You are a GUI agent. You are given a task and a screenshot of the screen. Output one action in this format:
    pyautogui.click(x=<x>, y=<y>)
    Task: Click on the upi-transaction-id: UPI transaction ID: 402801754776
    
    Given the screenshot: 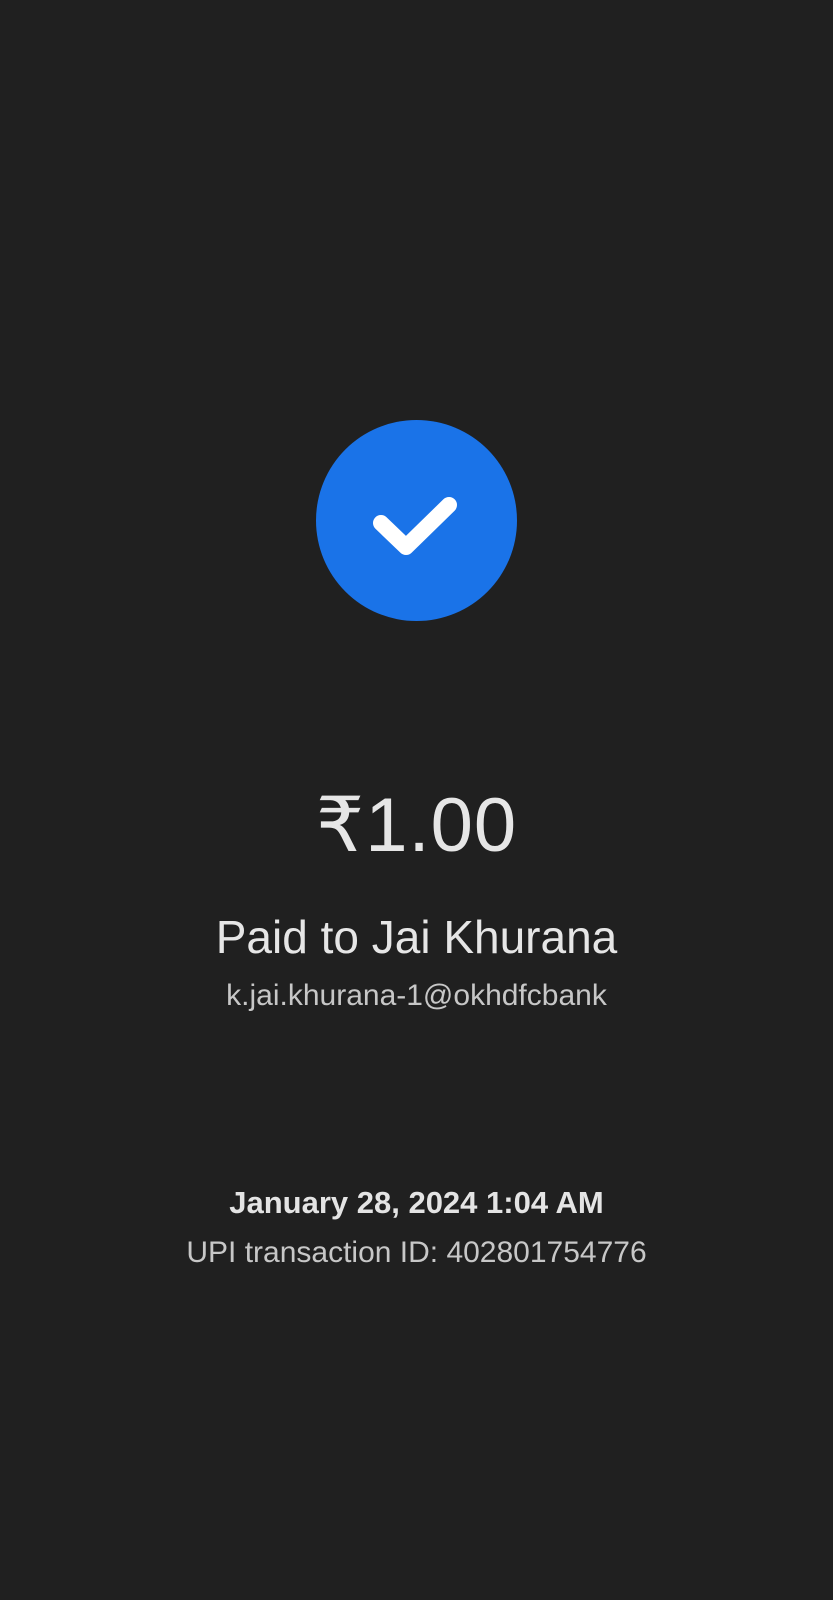 What is the action you would take?
    pyautogui.click(x=416, y=1252)
    